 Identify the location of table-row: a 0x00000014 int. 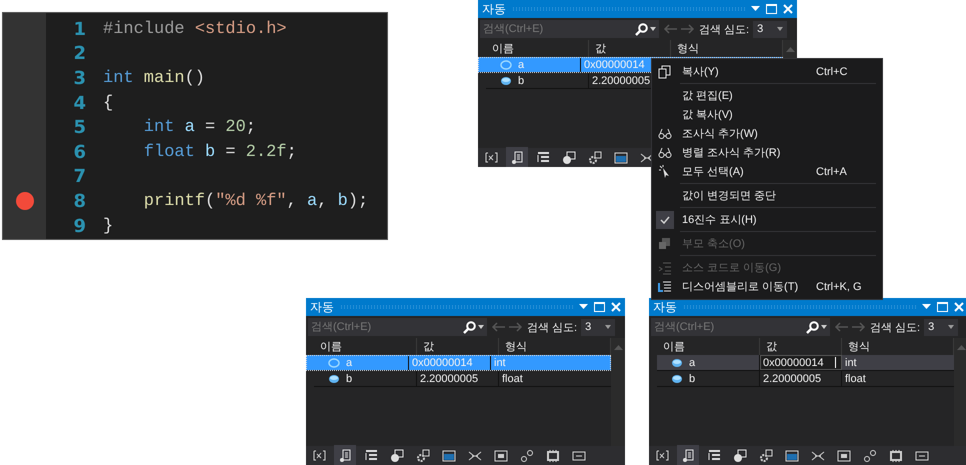
(805, 363).